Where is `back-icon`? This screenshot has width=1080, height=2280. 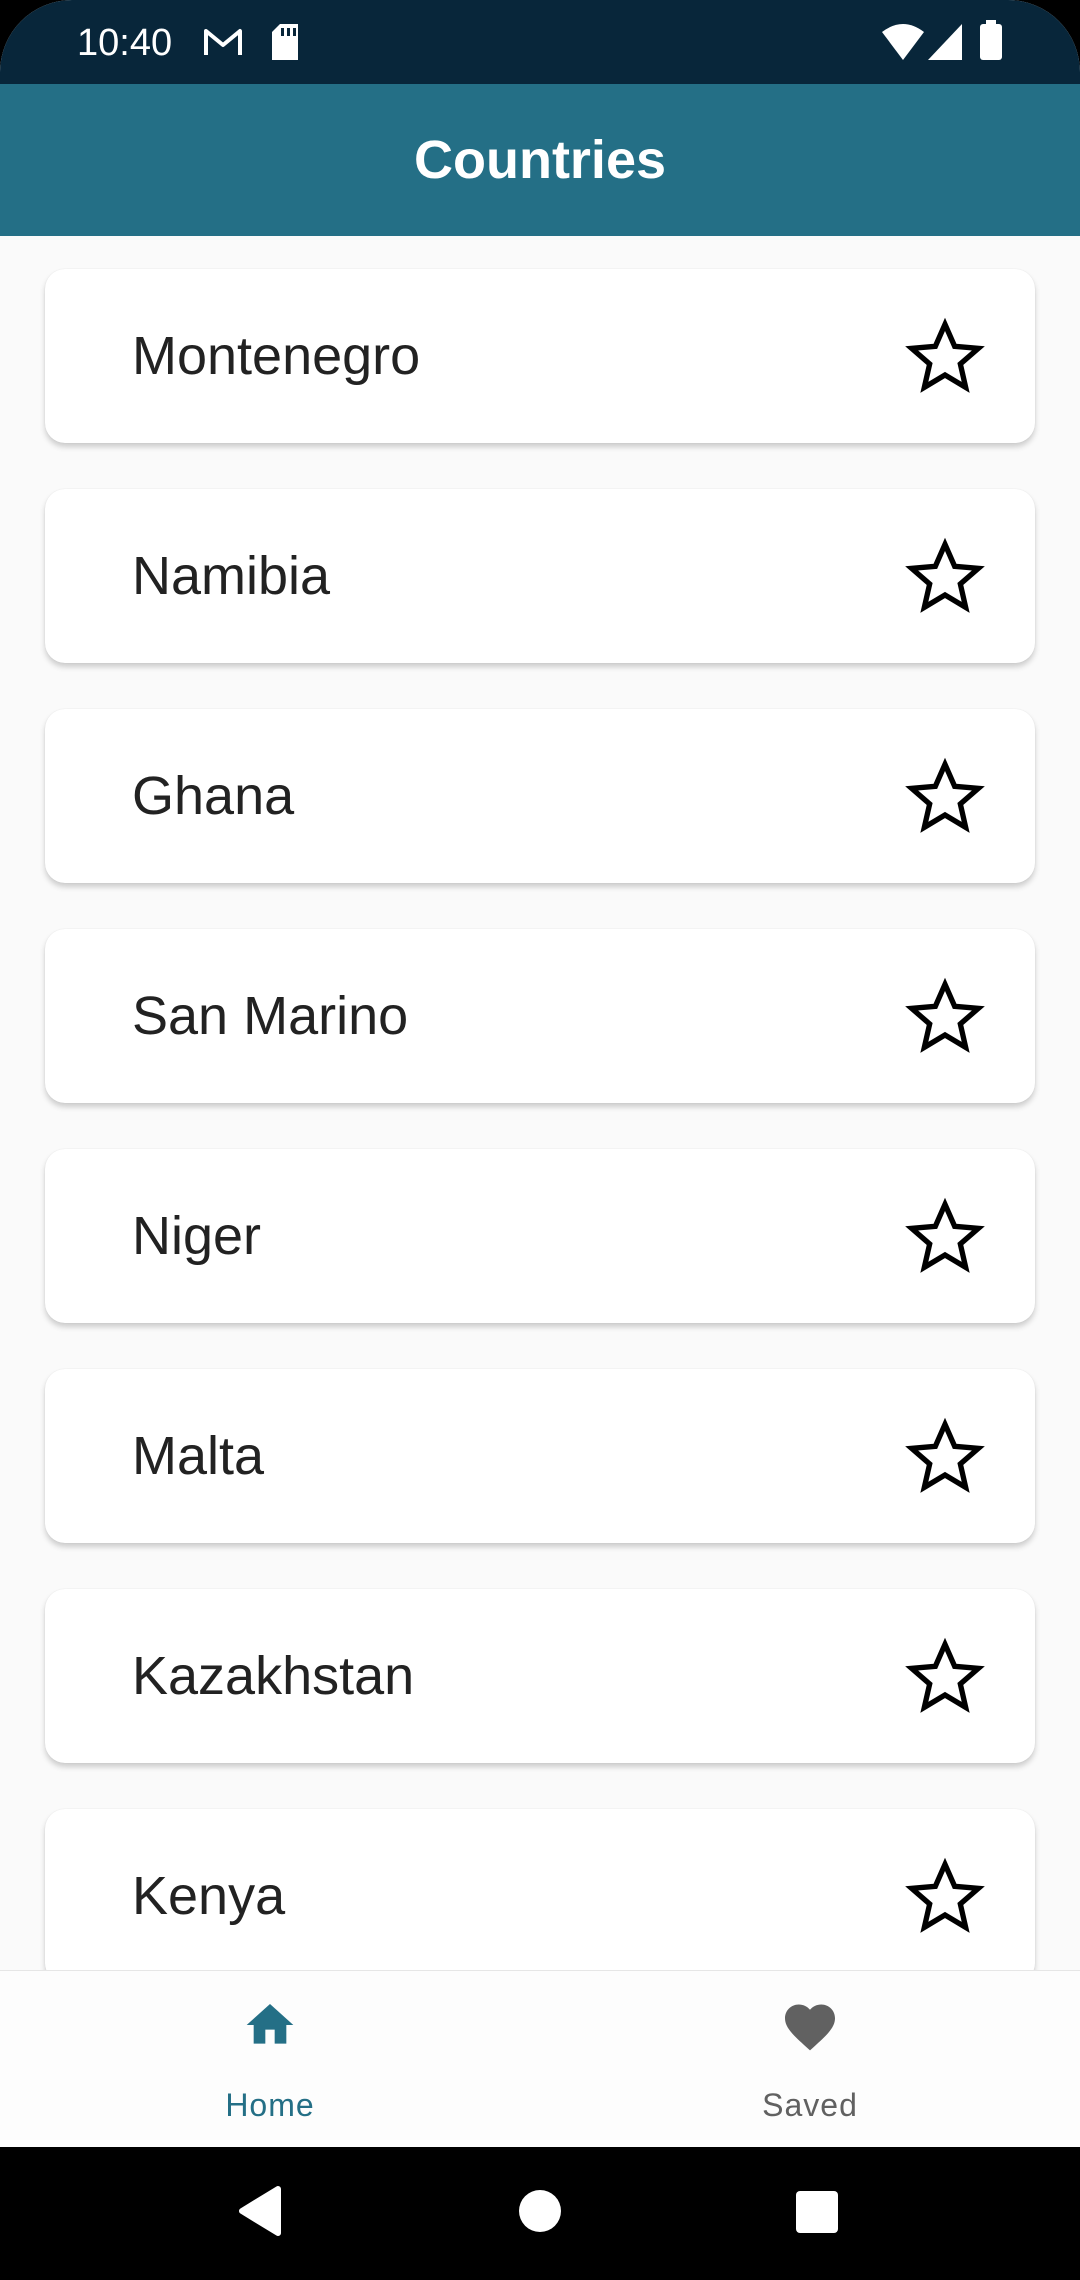
back-icon is located at coordinates (259, 2213).